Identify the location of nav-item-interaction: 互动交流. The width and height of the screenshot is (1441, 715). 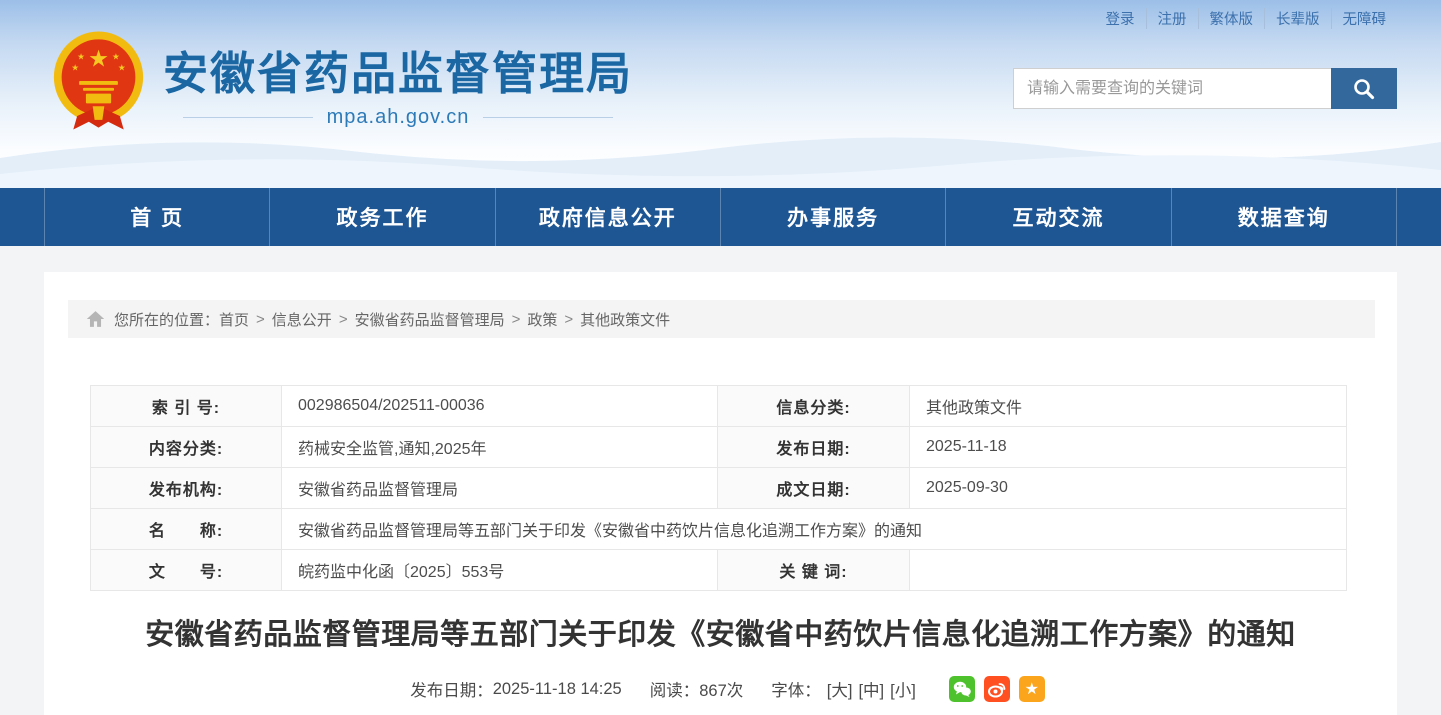
(1059, 217).